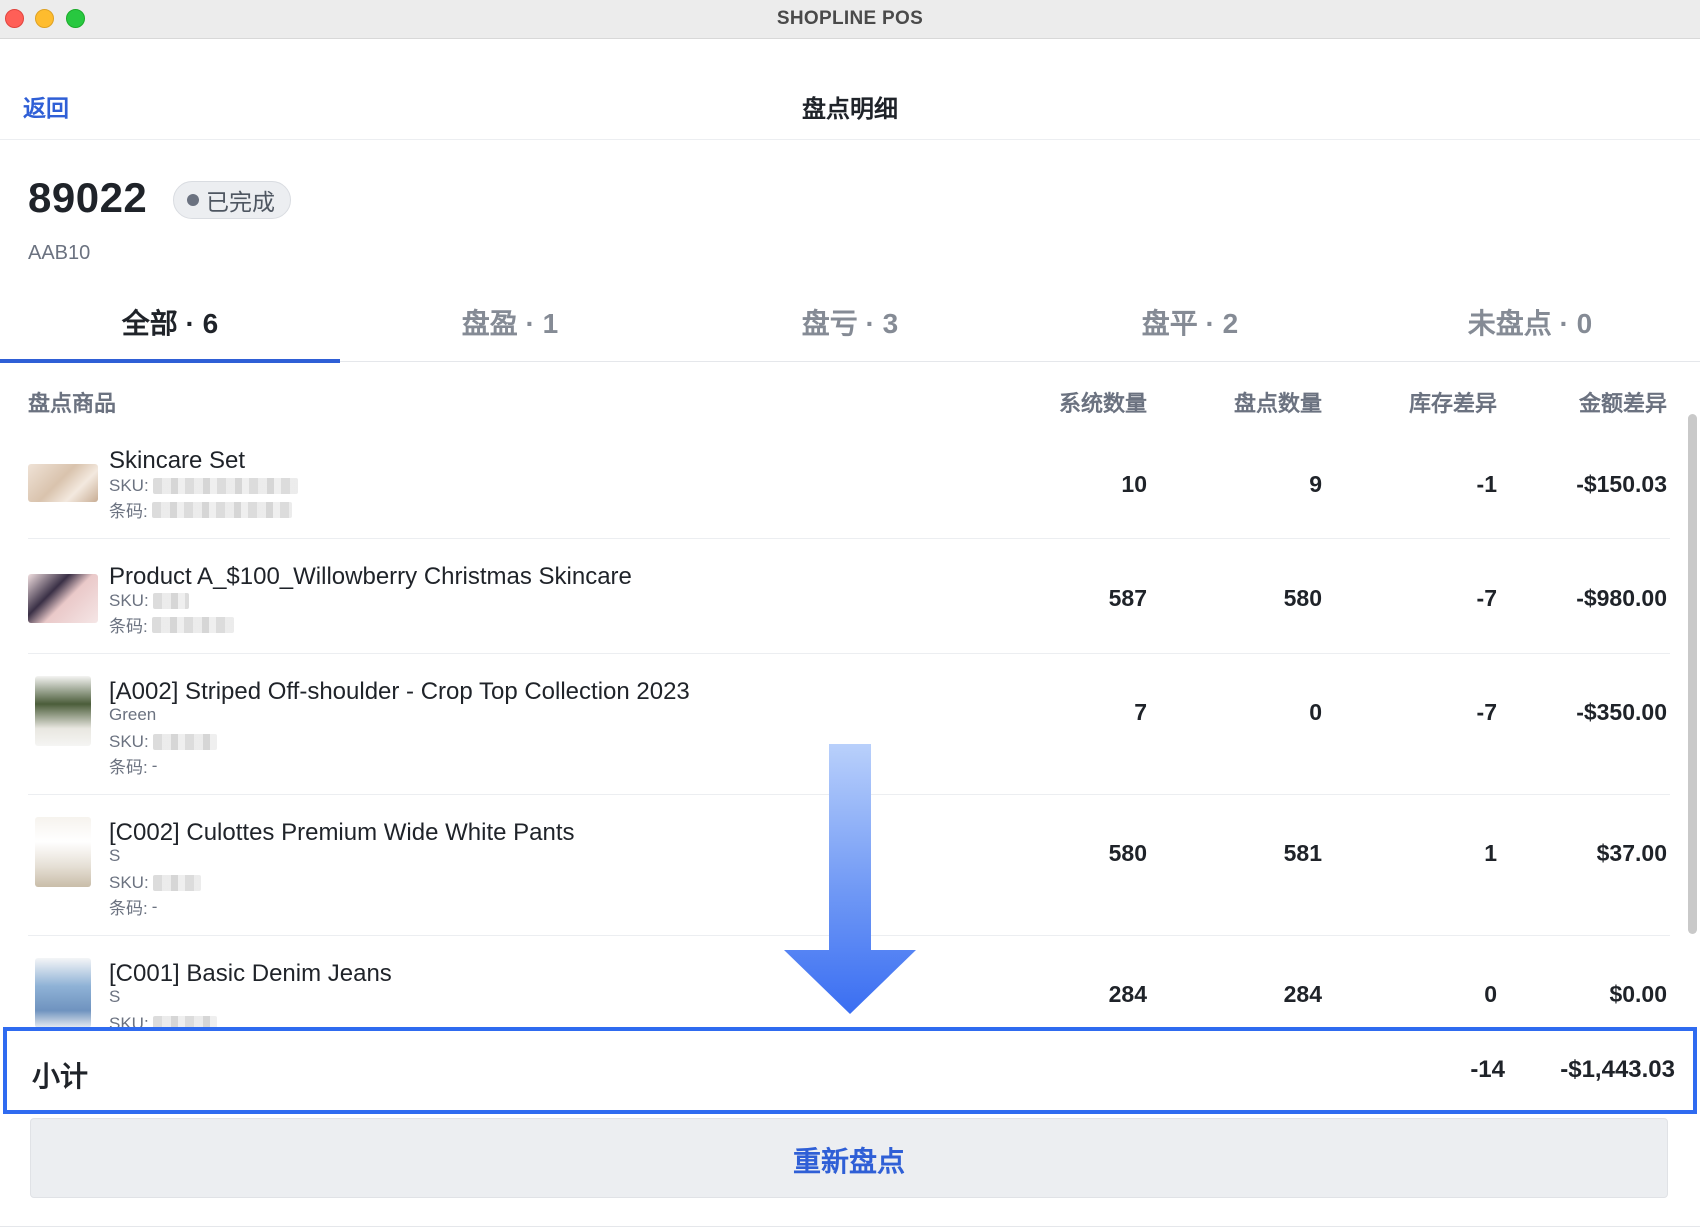 The width and height of the screenshot is (1700, 1229). What do you see at coordinates (849, 480) in the screenshot?
I see `table-row: Skincare Set SKU: 条码: 10 9 -1 -$150.03` at bounding box center [849, 480].